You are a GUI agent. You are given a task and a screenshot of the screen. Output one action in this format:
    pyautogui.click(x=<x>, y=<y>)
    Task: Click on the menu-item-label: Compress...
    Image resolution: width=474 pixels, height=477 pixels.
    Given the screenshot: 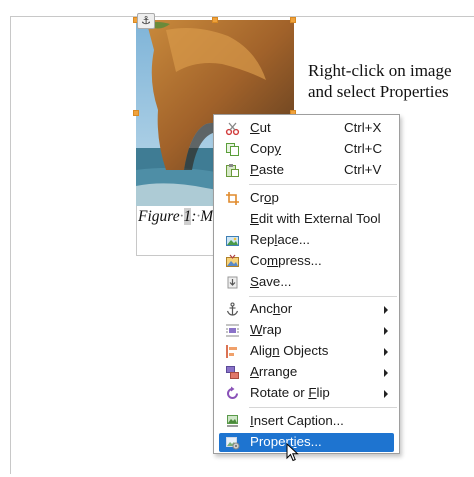 What is the action you would take?
    pyautogui.click(x=286, y=260)
    